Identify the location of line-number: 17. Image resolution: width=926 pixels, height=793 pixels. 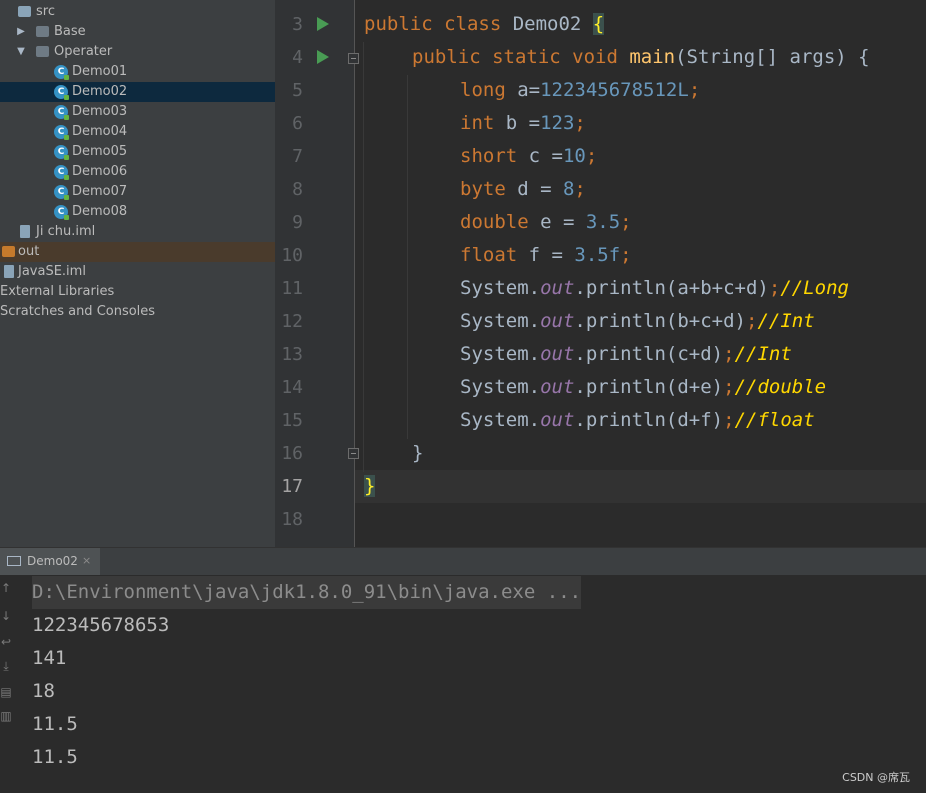
(292, 486).